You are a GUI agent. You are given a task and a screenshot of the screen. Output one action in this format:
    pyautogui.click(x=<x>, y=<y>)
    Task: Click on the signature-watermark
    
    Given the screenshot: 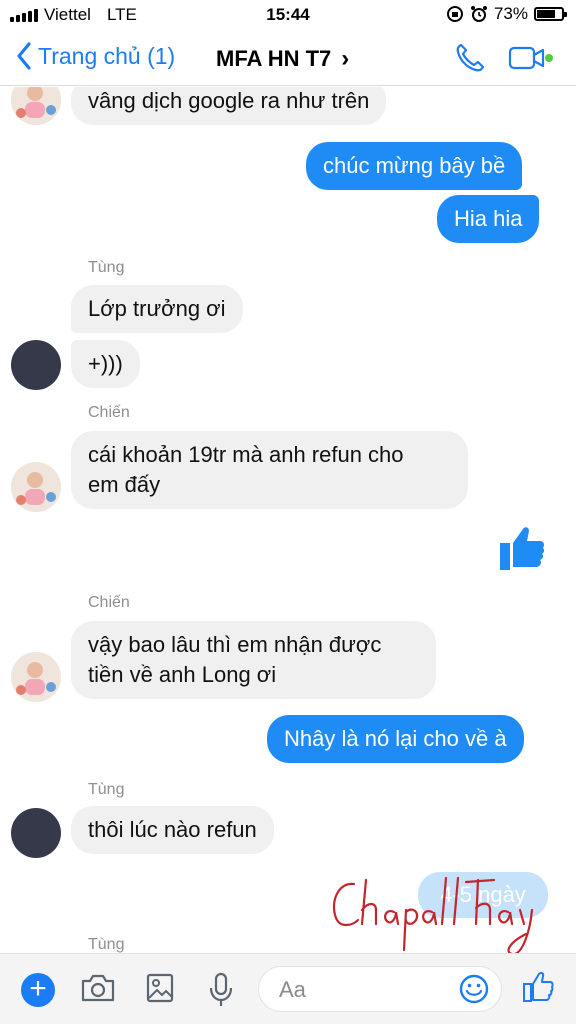 What is the action you would take?
    pyautogui.click(x=433, y=916)
    